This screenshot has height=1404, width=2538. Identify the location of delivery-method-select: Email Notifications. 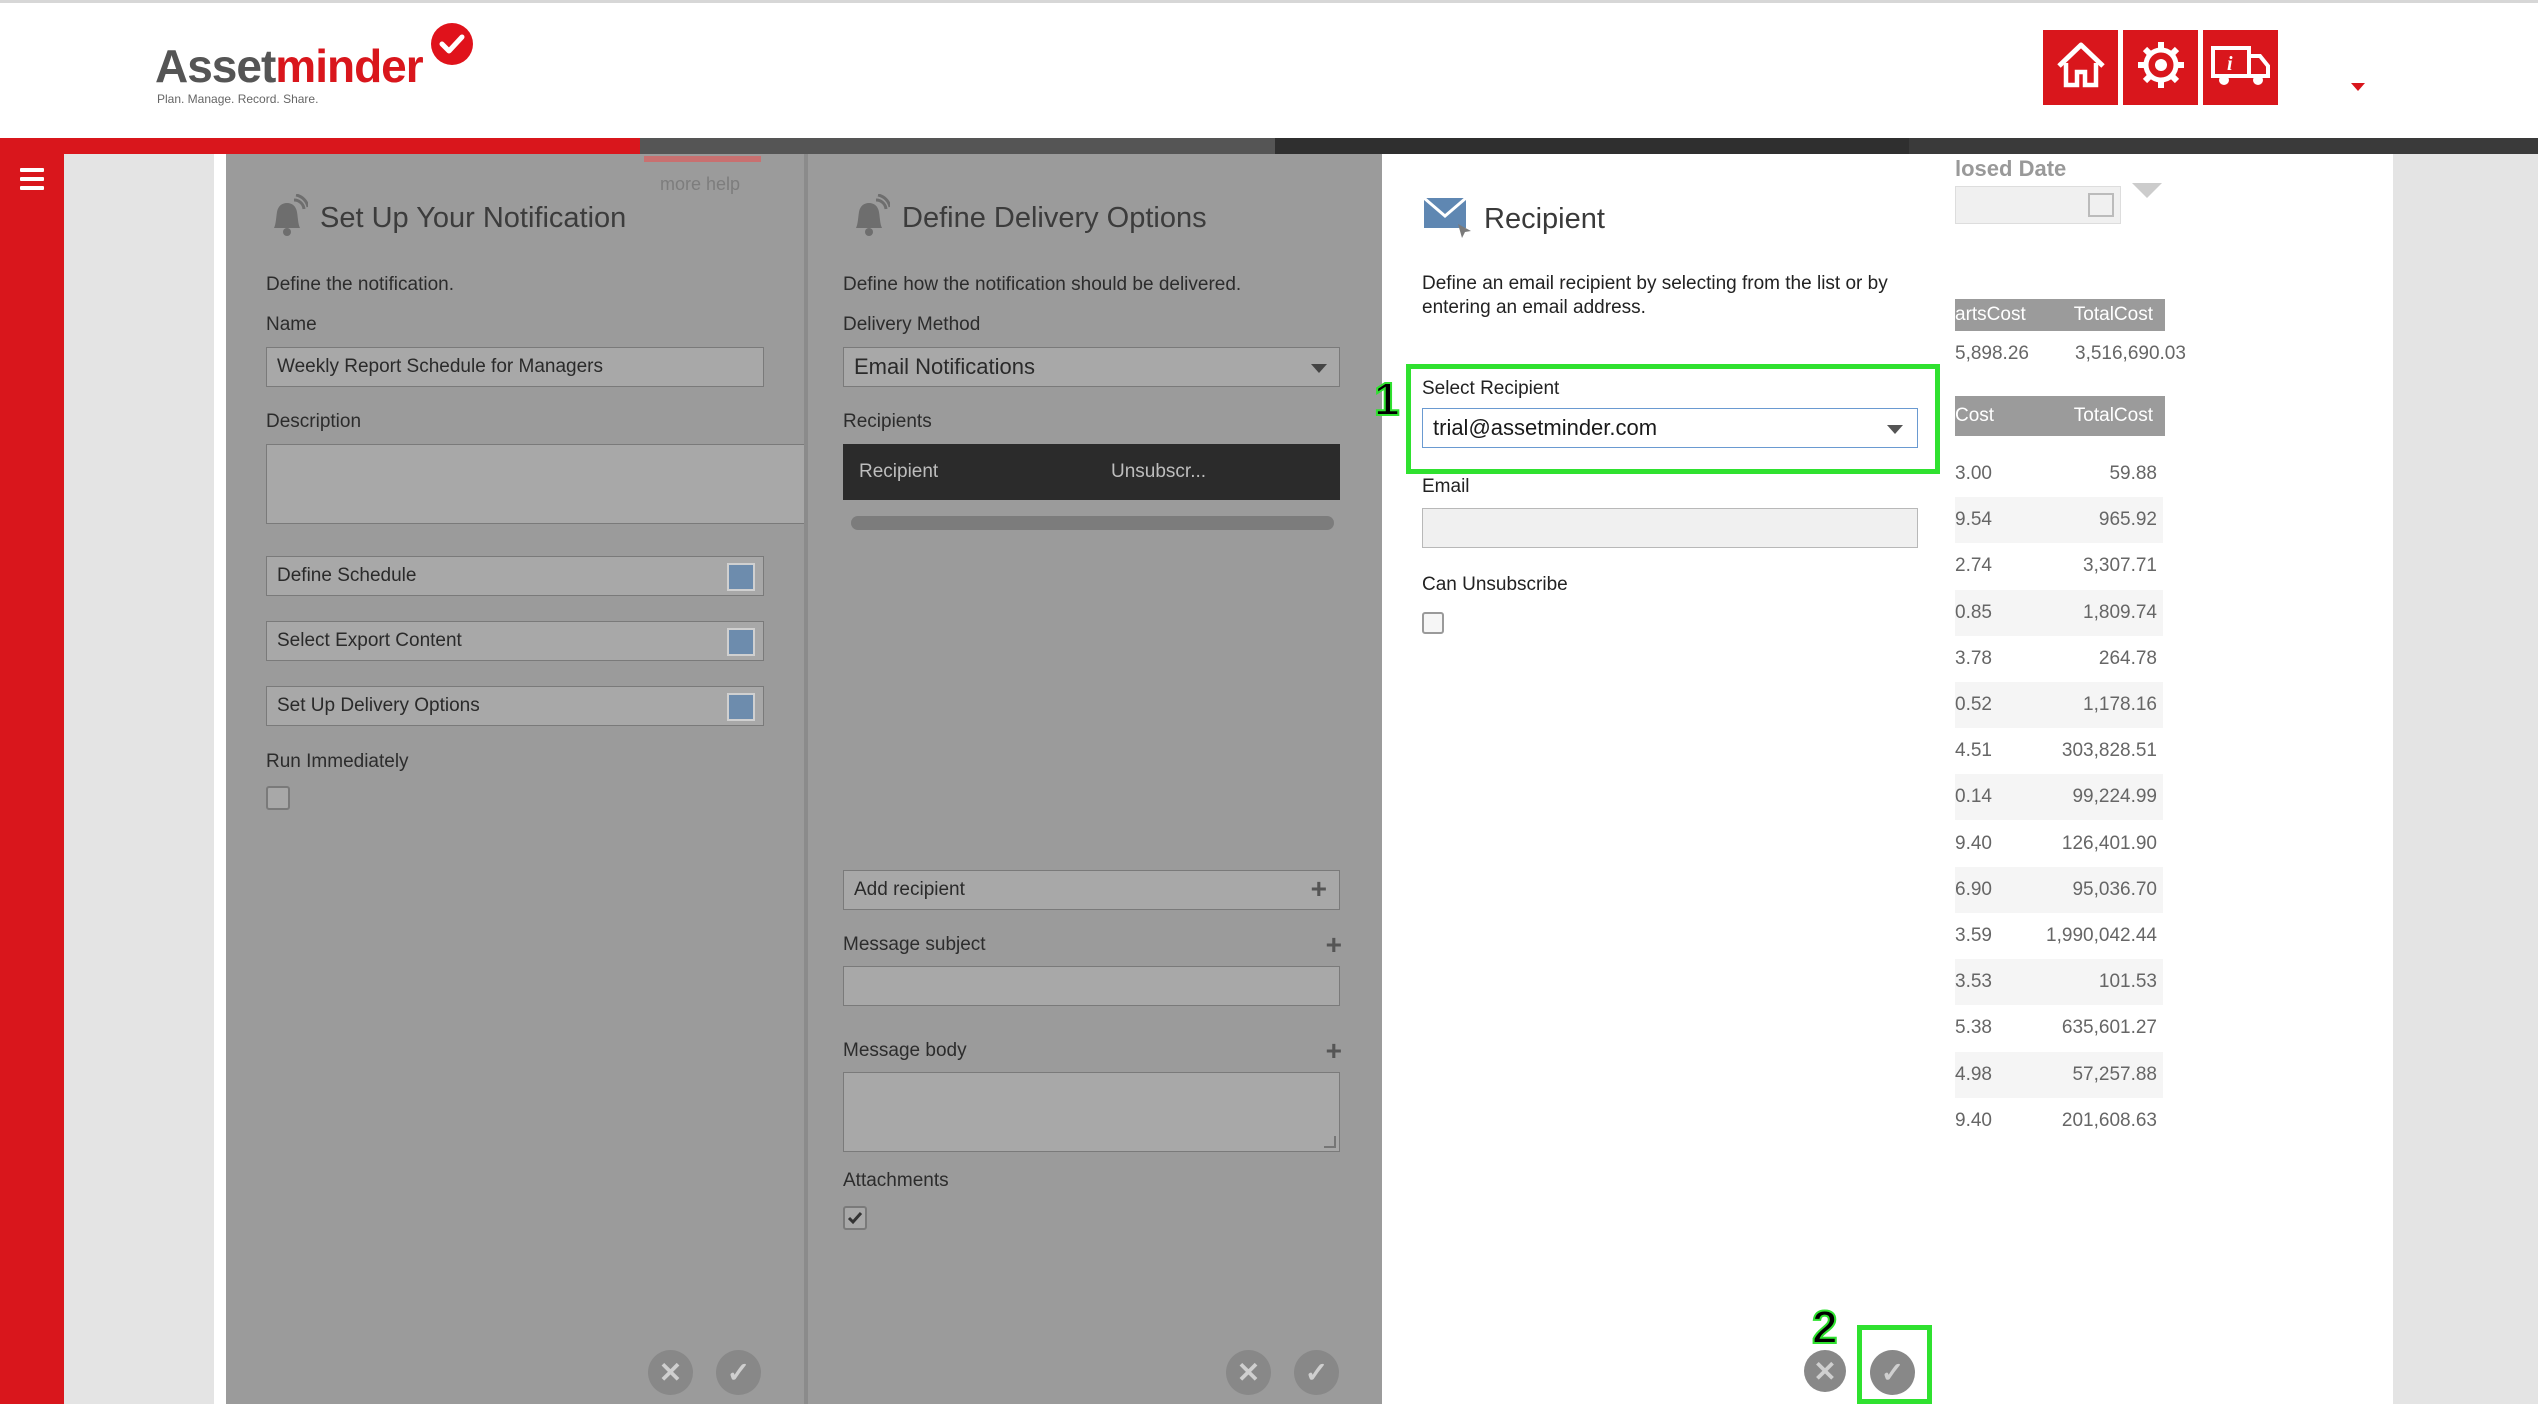
(1091, 367).